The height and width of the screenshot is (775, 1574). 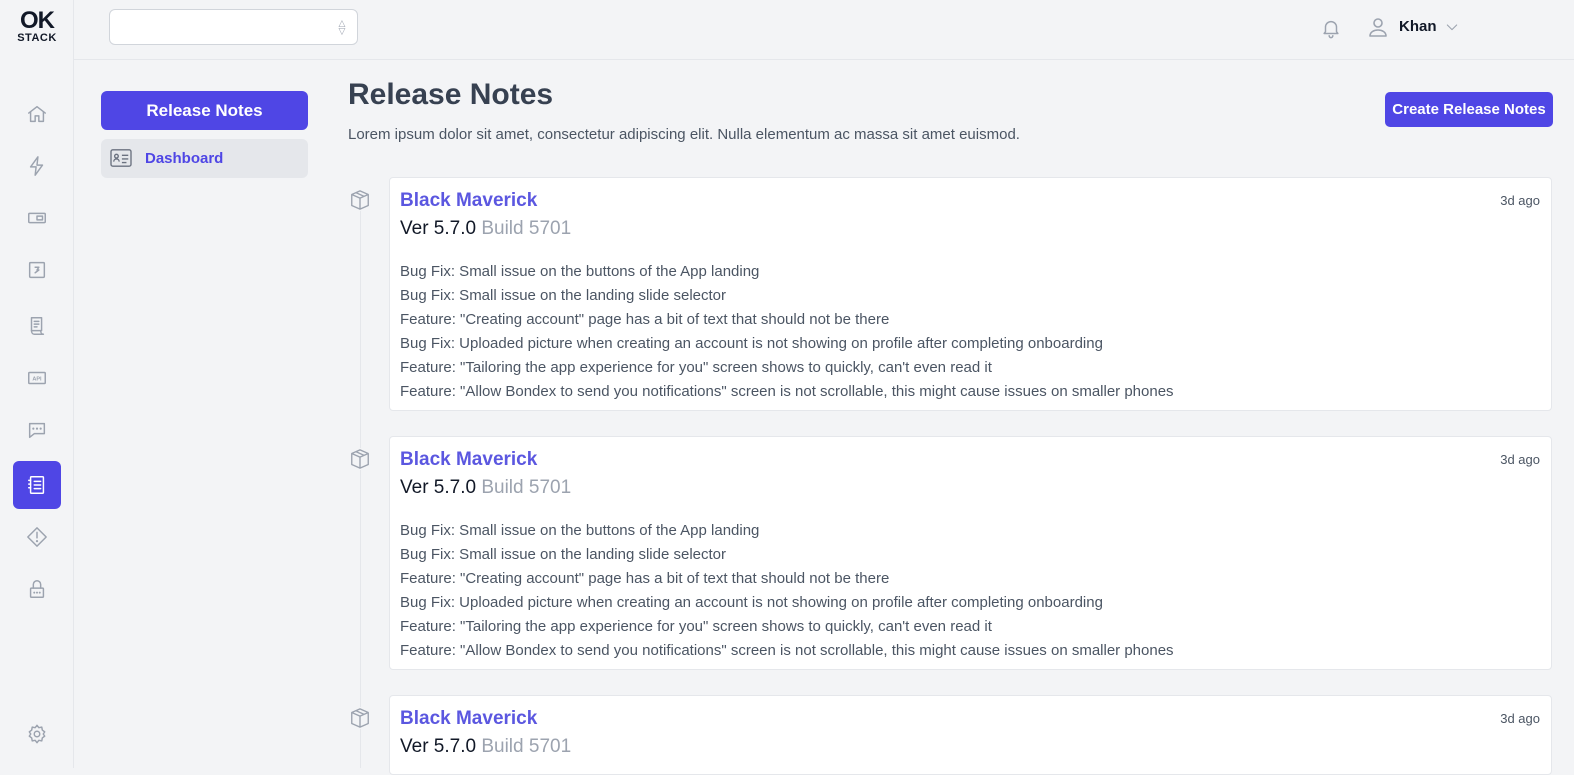 I want to click on nav-cards, so click(x=37, y=218).